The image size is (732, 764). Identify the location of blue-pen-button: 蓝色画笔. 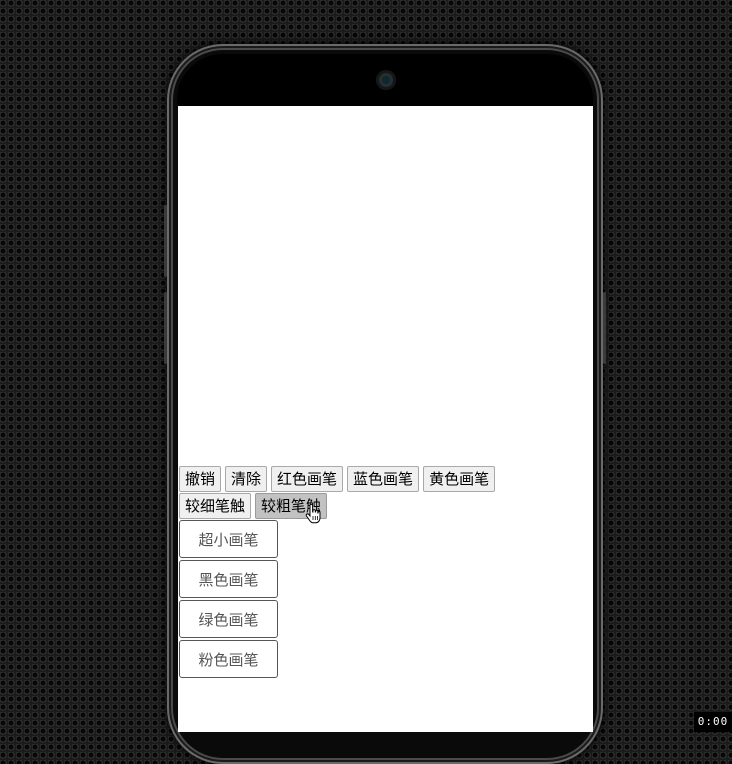
(383, 479).